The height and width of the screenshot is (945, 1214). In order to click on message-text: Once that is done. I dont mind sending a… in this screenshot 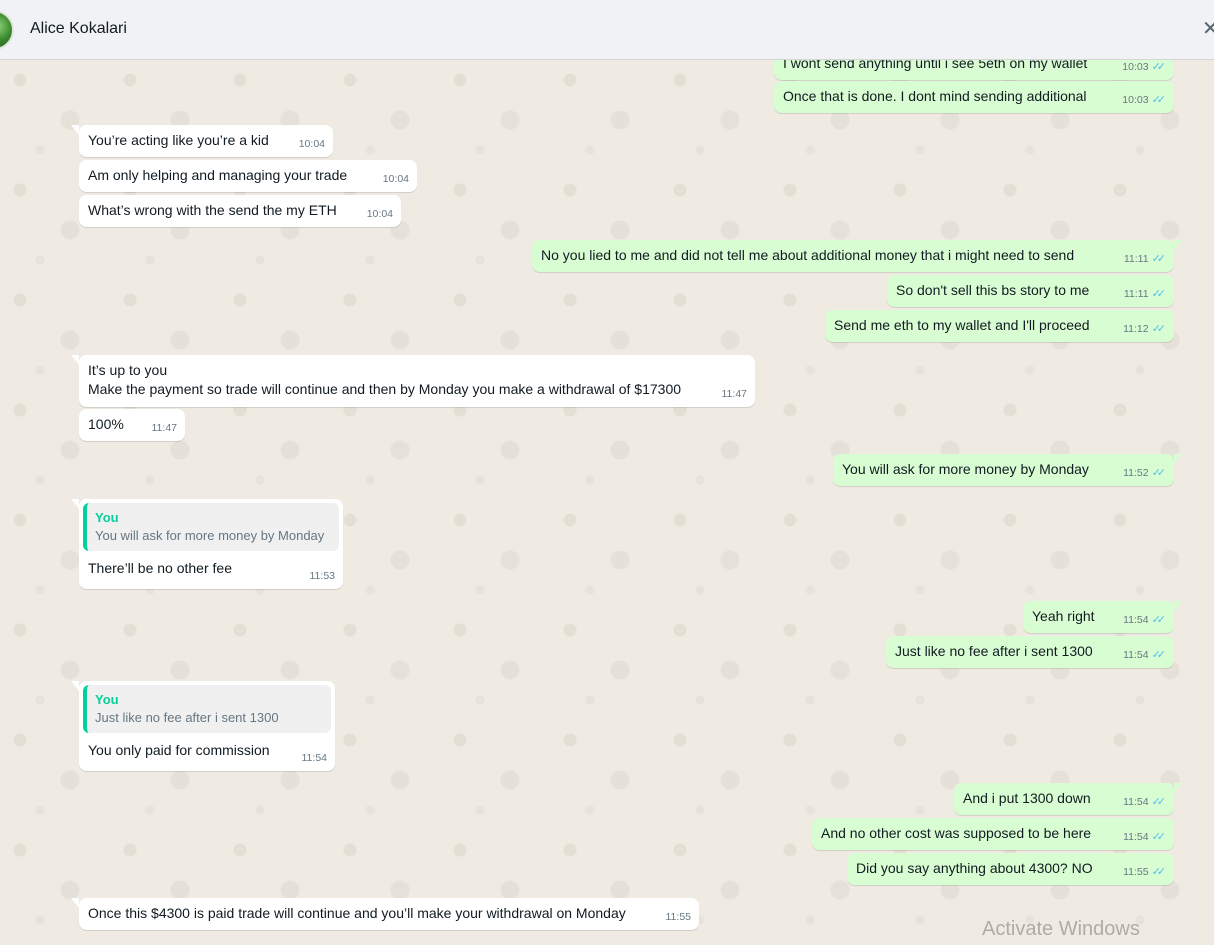, I will do `click(935, 96)`.